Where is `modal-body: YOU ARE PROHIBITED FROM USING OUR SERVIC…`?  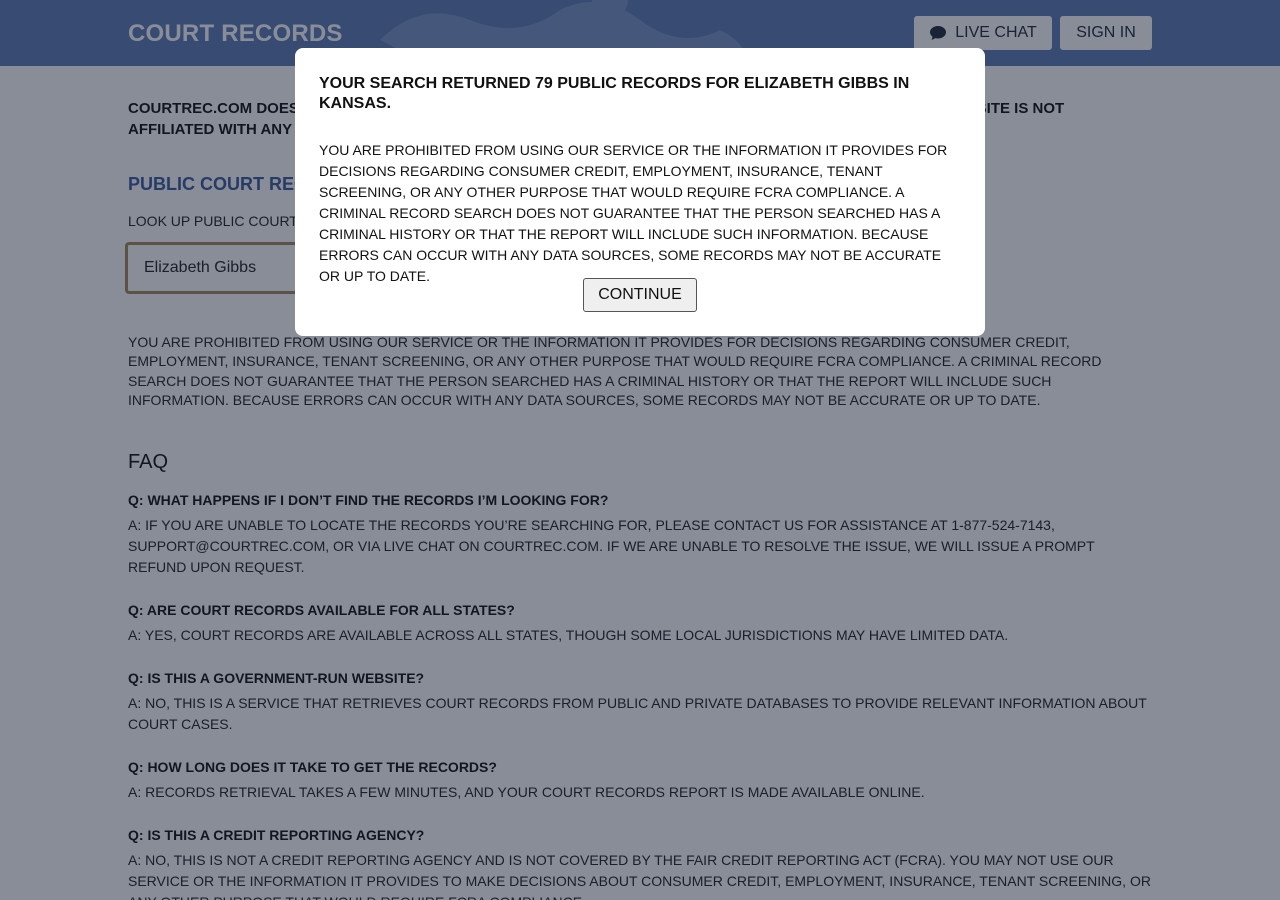
modal-body: YOU ARE PROHIBITED FROM USING OUR SERVIC… is located at coordinates (633, 213).